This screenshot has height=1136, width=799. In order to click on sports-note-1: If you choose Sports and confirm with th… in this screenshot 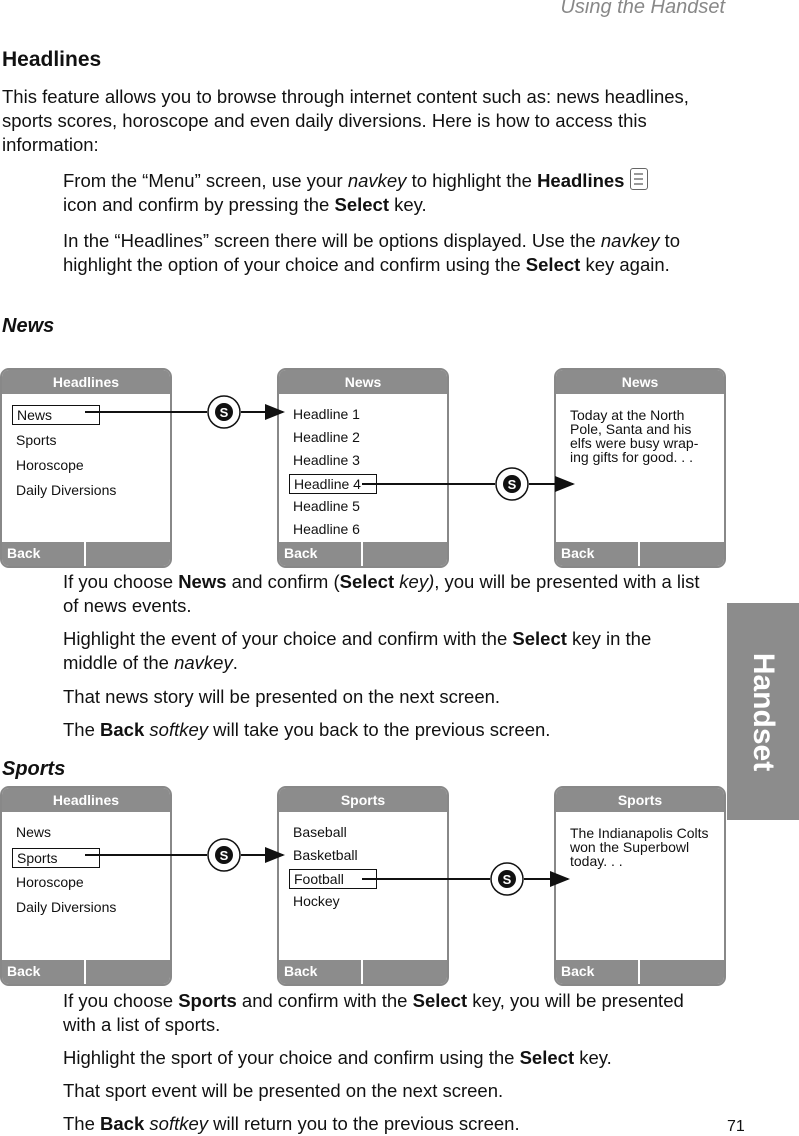, I will do `click(373, 1012)`.